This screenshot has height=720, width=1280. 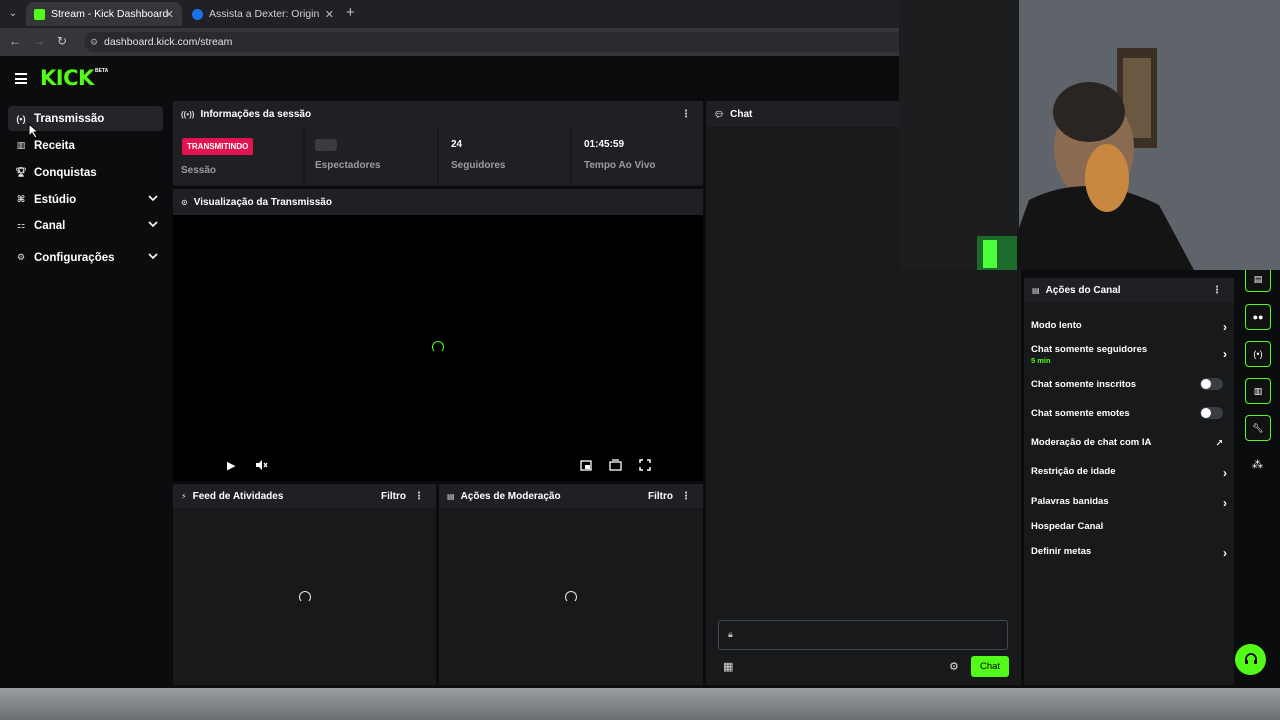 I want to click on lightning-icon: ⚡︎, so click(x=184, y=496).